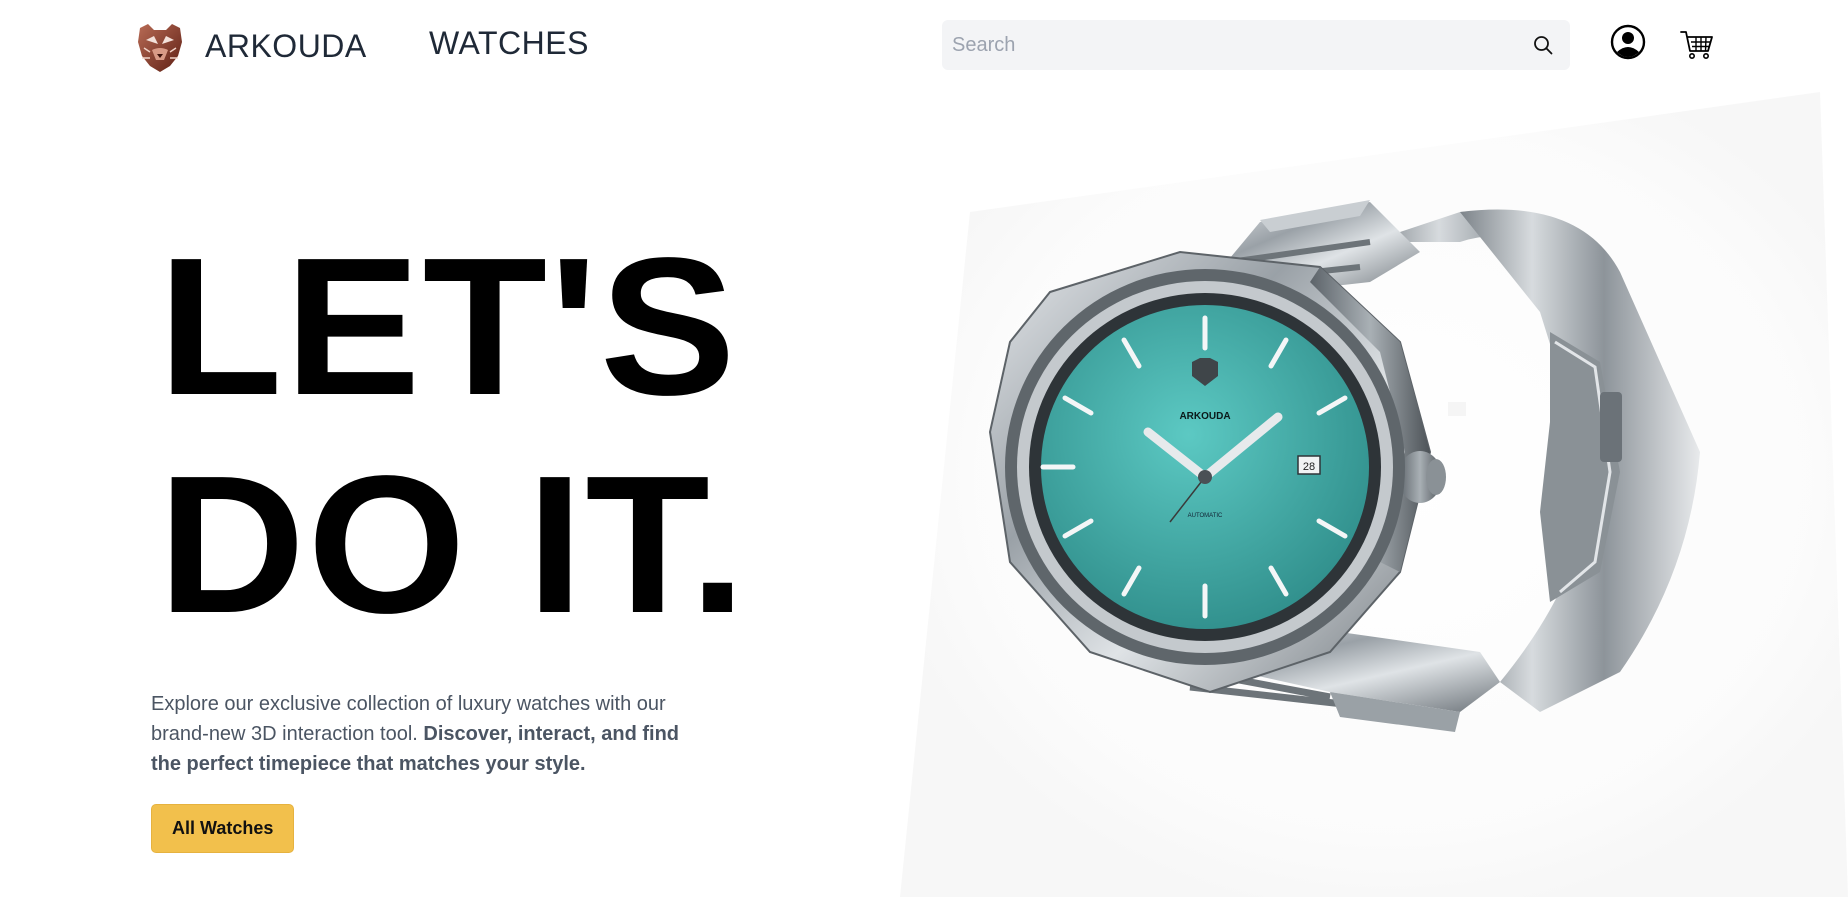 This screenshot has width=1848, height=902. I want to click on date-window: 28, so click(1309, 467).